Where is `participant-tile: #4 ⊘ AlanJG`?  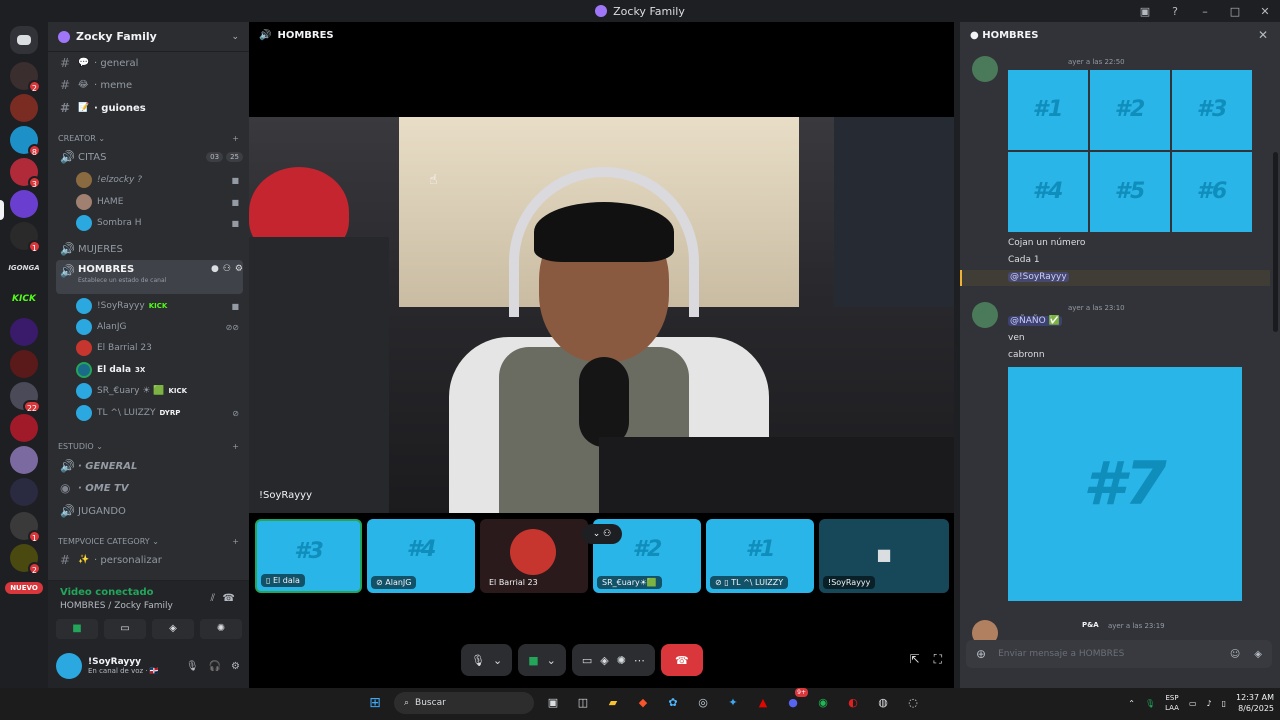
participant-tile: #4 ⊘ AlanJG is located at coordinates (421, 556).